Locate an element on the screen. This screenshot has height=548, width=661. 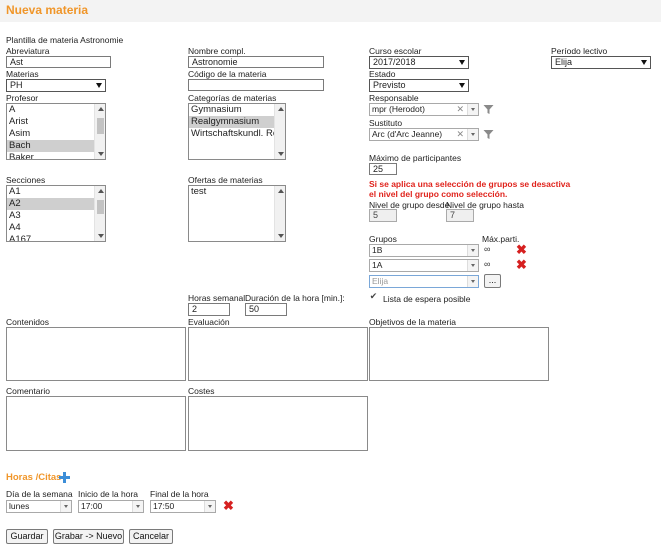
estado-select: Previsto is located at coordinates (419, 85).